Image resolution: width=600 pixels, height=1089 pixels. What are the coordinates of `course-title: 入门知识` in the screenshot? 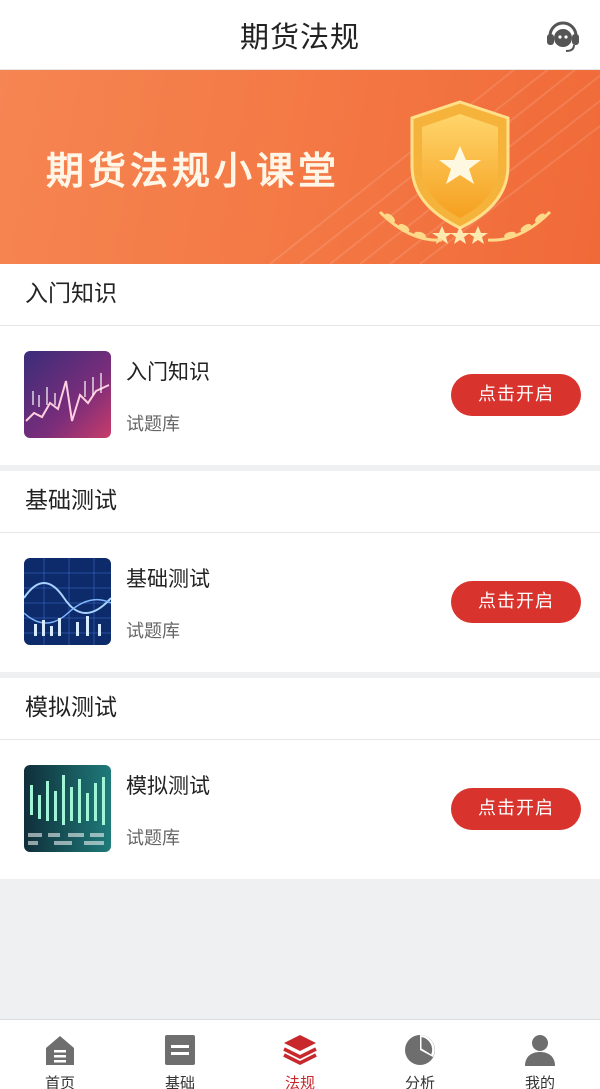 It's located at (168, 372).